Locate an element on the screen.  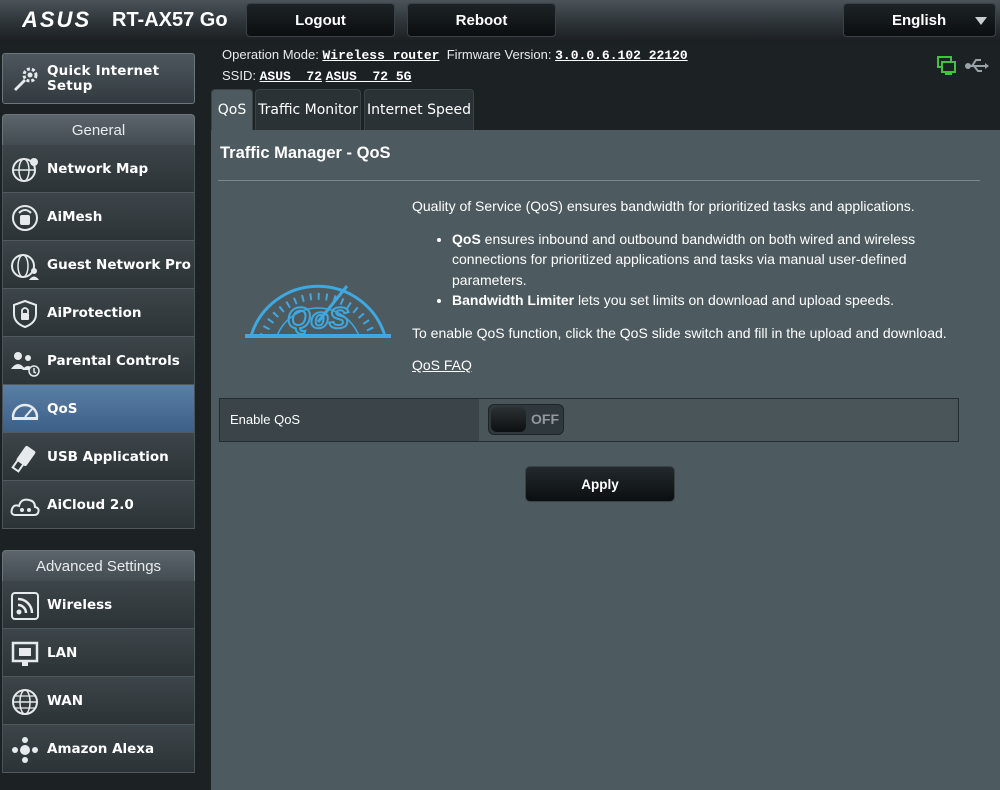
sidebar-item-amazon-alexa: Amazon Alexa is located at coordinates (98, 749).